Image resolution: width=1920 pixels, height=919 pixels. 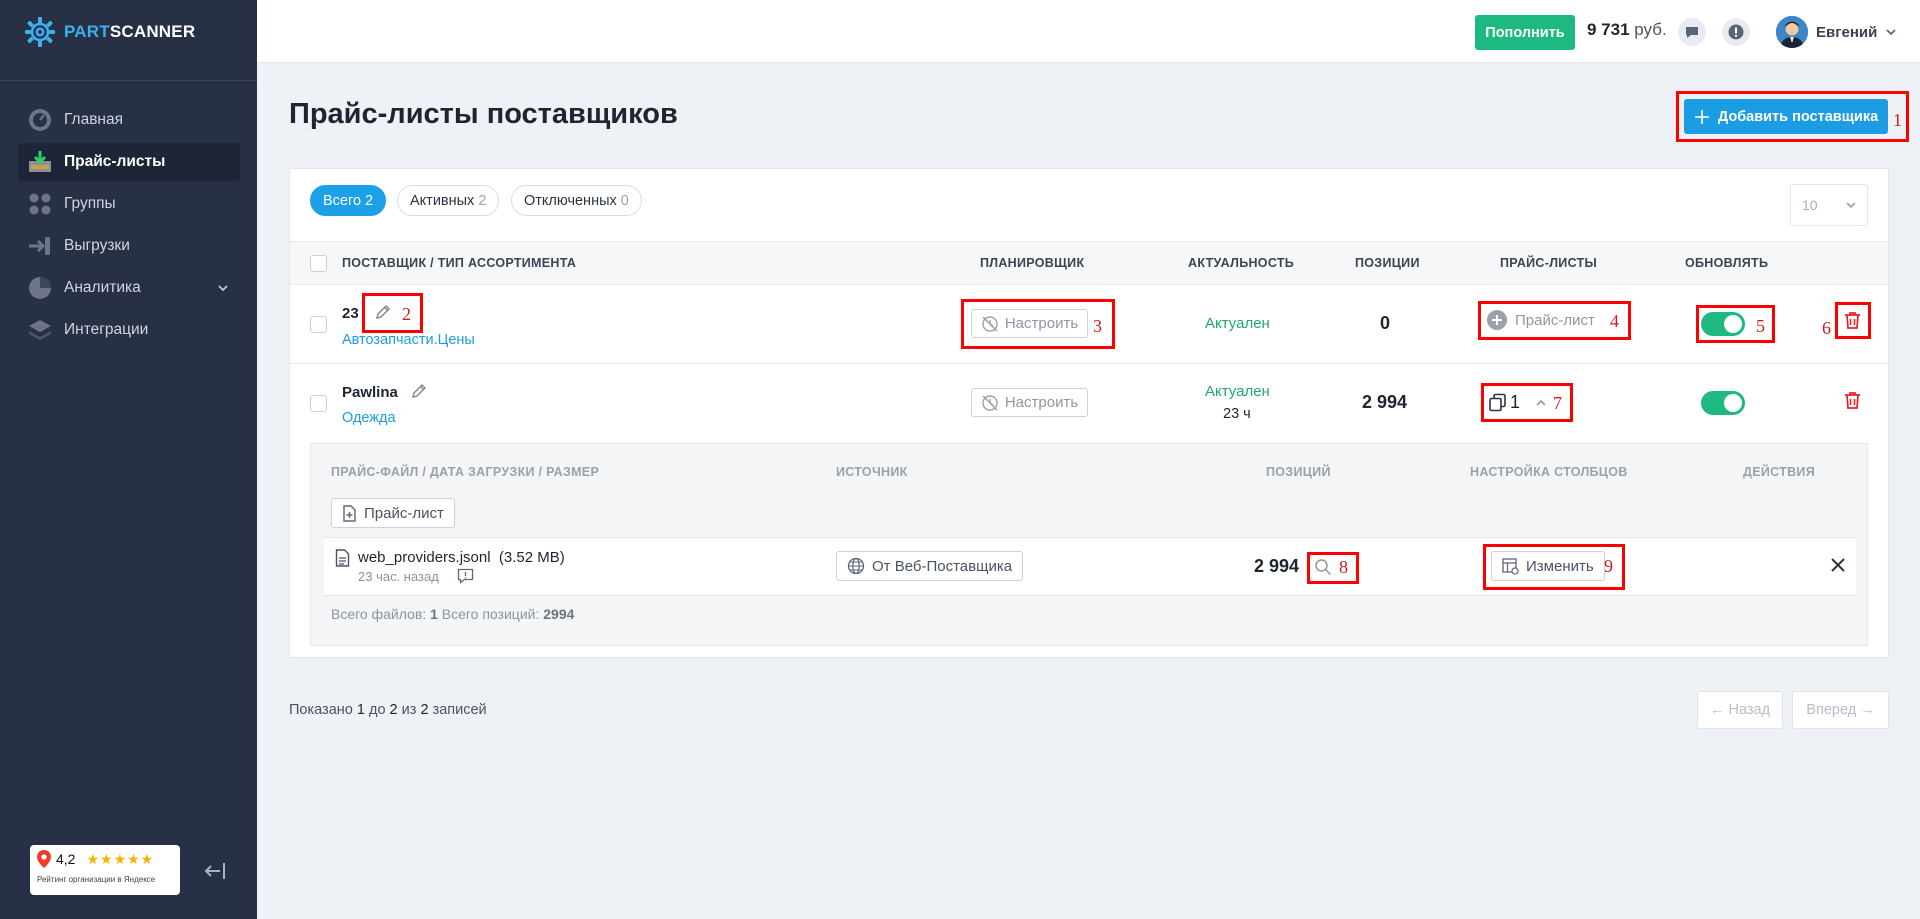 What do you see at coordinates (129, 330) in the screenshot?
I see `sidebar-item-integrations: Интеграции` at bounding box center [129, 330].